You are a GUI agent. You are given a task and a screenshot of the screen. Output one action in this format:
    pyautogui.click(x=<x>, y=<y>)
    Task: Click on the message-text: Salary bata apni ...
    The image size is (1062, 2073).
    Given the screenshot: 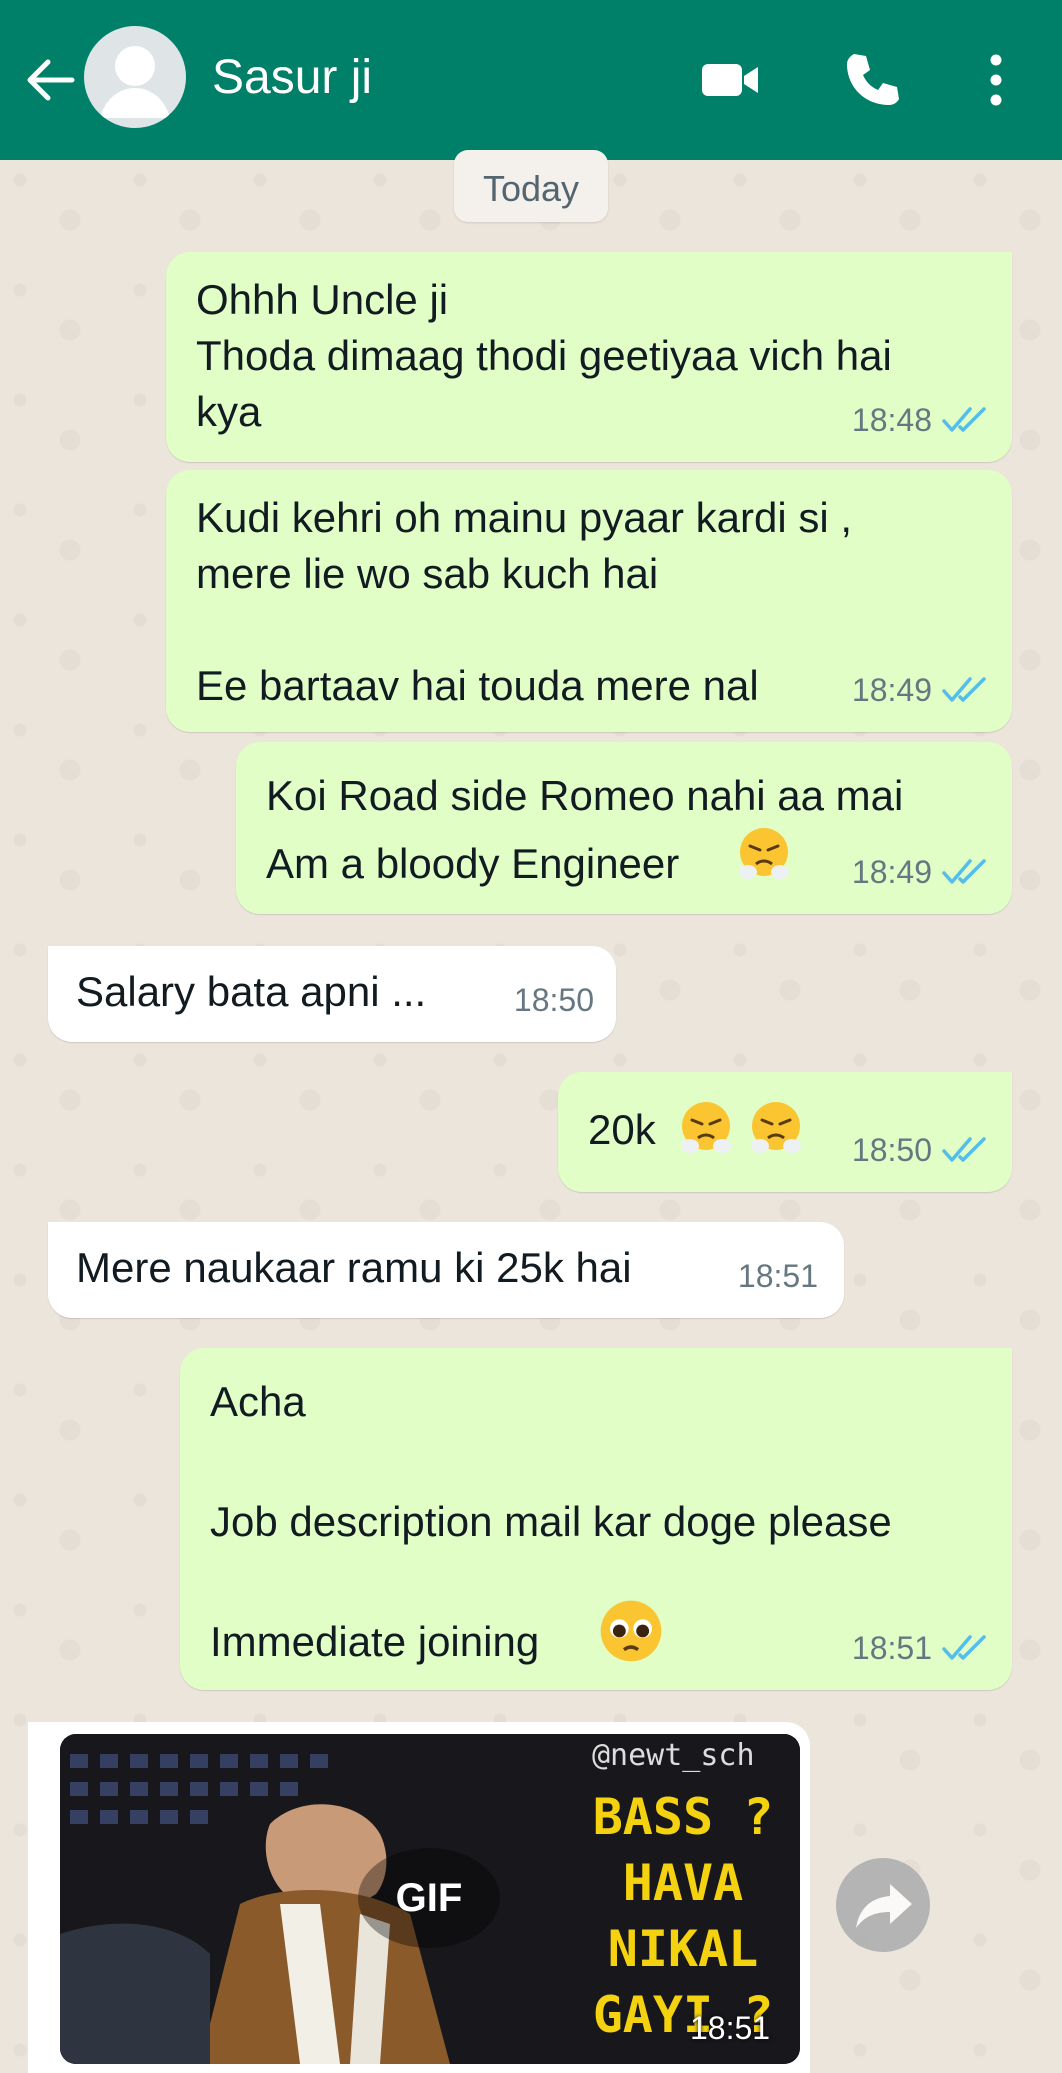 What is the action you would take?
    pyautogui.click(x=251, y=991)
    